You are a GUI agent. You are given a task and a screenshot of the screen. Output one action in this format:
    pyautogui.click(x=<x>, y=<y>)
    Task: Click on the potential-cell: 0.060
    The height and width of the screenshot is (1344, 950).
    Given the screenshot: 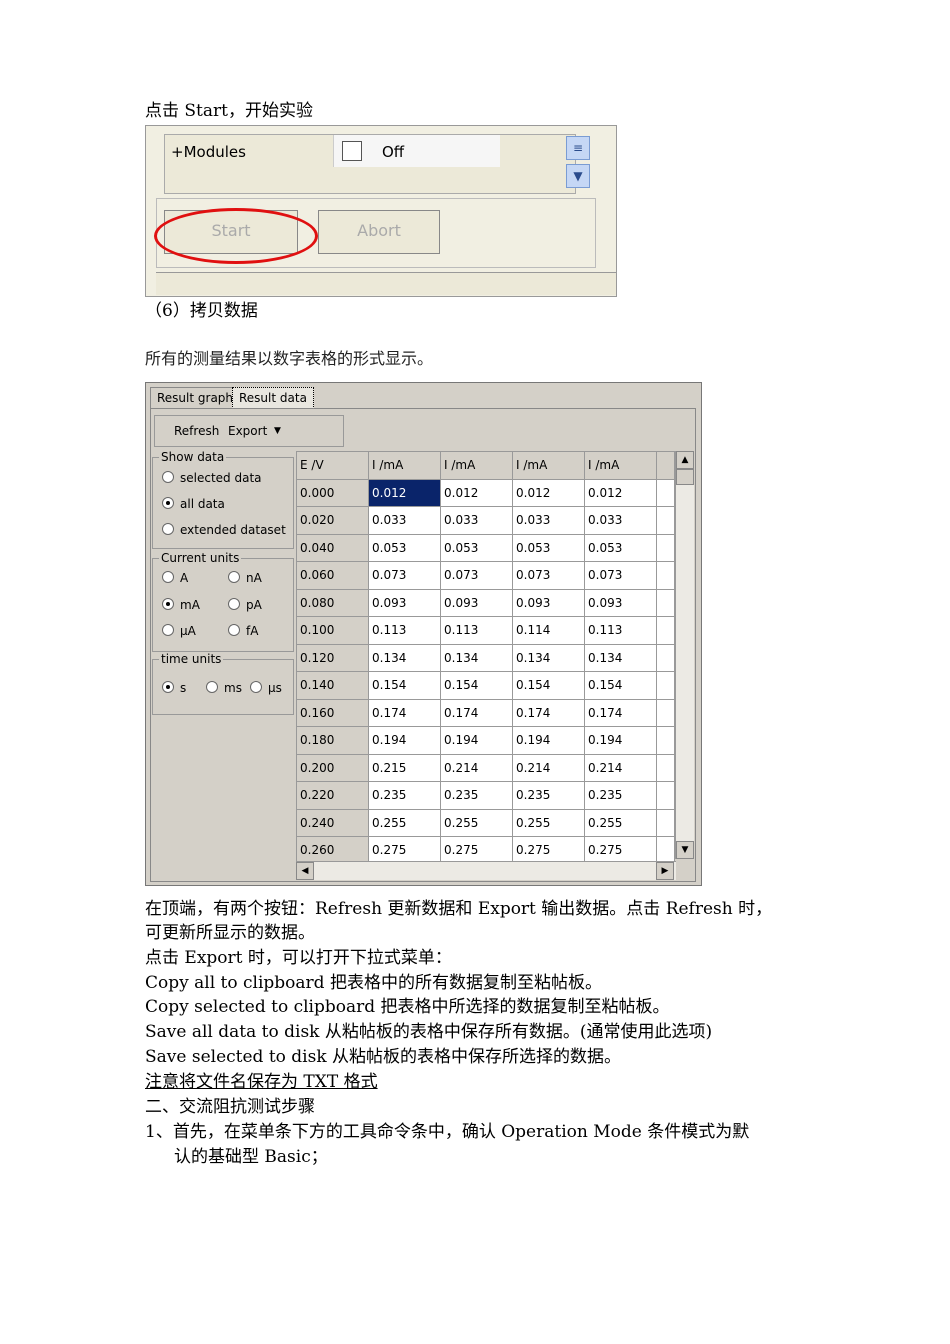 What is the action you would take?
    pyautogui.click(x=332, y=575)
    